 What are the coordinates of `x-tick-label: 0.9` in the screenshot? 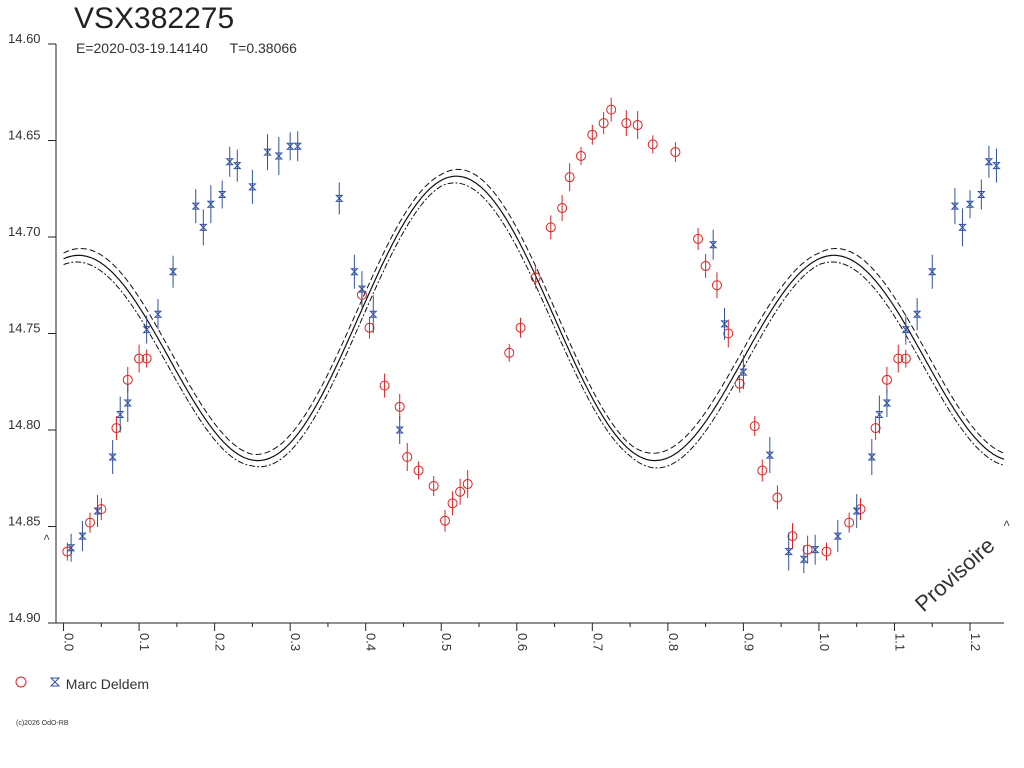 It's located at (748, 642).